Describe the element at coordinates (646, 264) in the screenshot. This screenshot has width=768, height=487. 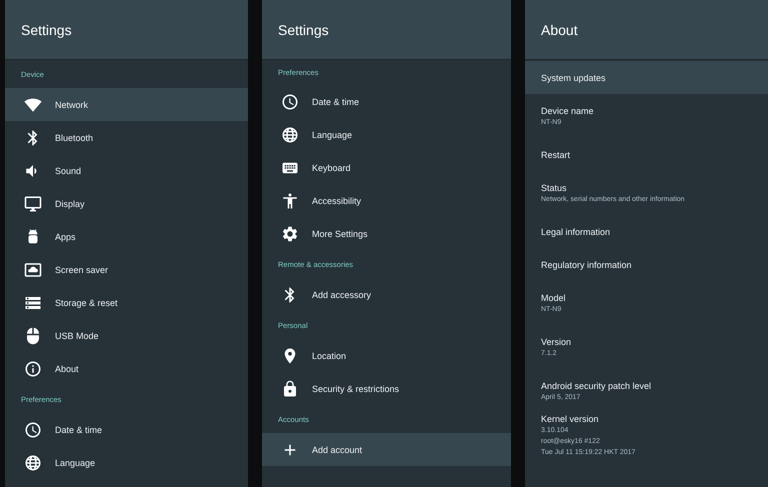
I see `info-row: Regulatory information` at that location.